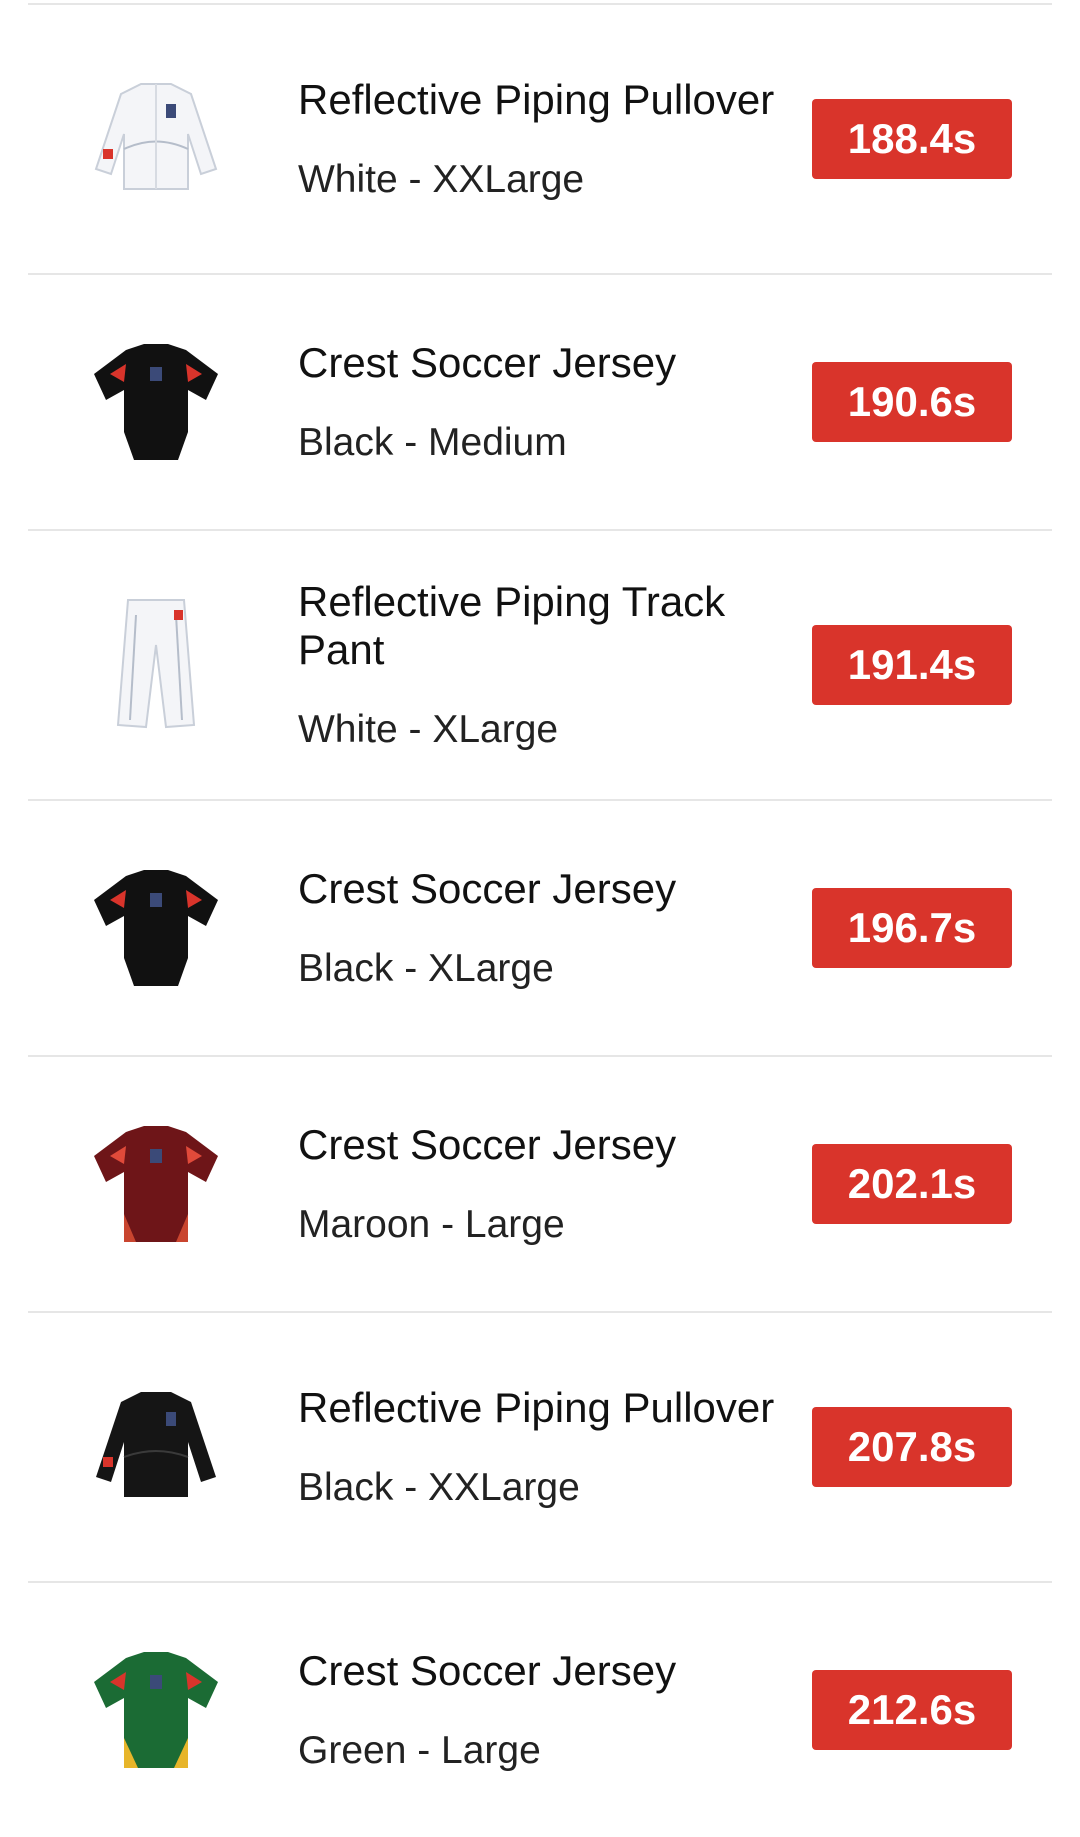  Describe the element at coordinates (156, 1184) in the screenshot. I see `jersey-maroon-icon` at that location.